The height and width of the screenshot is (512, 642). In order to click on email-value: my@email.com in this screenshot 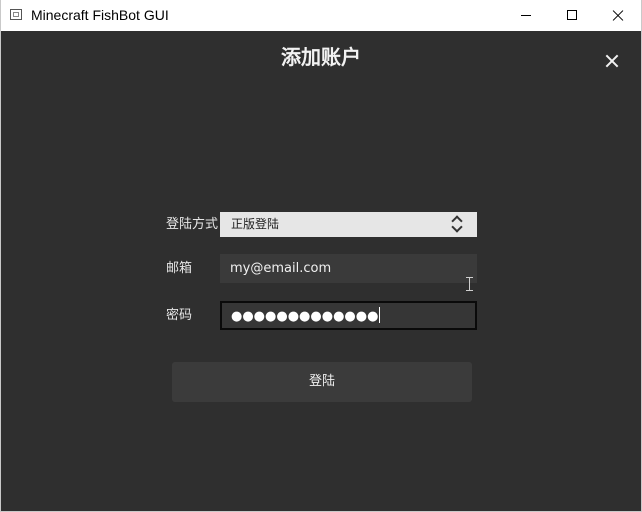, I will do `click(281, 268)`.